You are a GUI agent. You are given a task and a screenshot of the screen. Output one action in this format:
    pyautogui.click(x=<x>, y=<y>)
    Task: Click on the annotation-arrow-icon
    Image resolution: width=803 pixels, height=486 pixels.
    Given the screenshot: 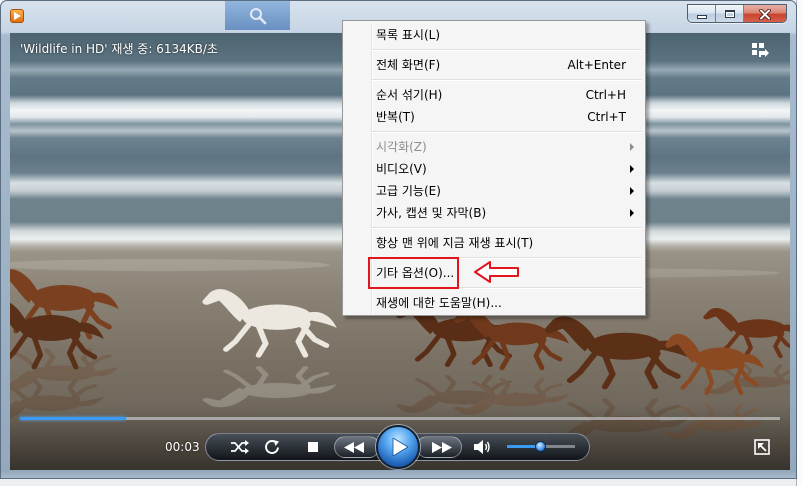 What is the action you would take?
    pyautogui.click(x=496, y=272)
    